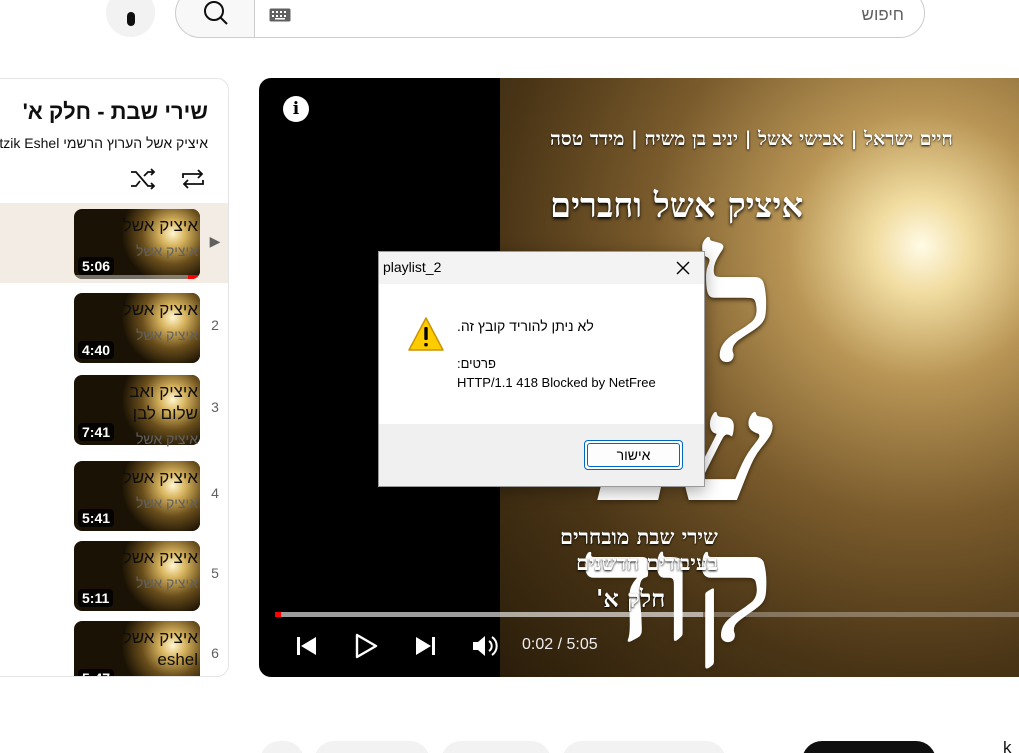 This screenshot has height=753, width=1019. Describe the element at coordinates (215, 241) in the screenshot. I see `now-playing-indicator: ▶` at that location.